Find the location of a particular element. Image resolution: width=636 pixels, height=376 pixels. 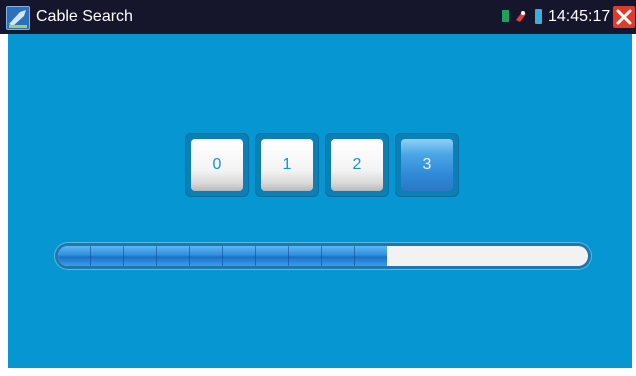

clock: 14:45:17 is located at coordinates (579, 16).